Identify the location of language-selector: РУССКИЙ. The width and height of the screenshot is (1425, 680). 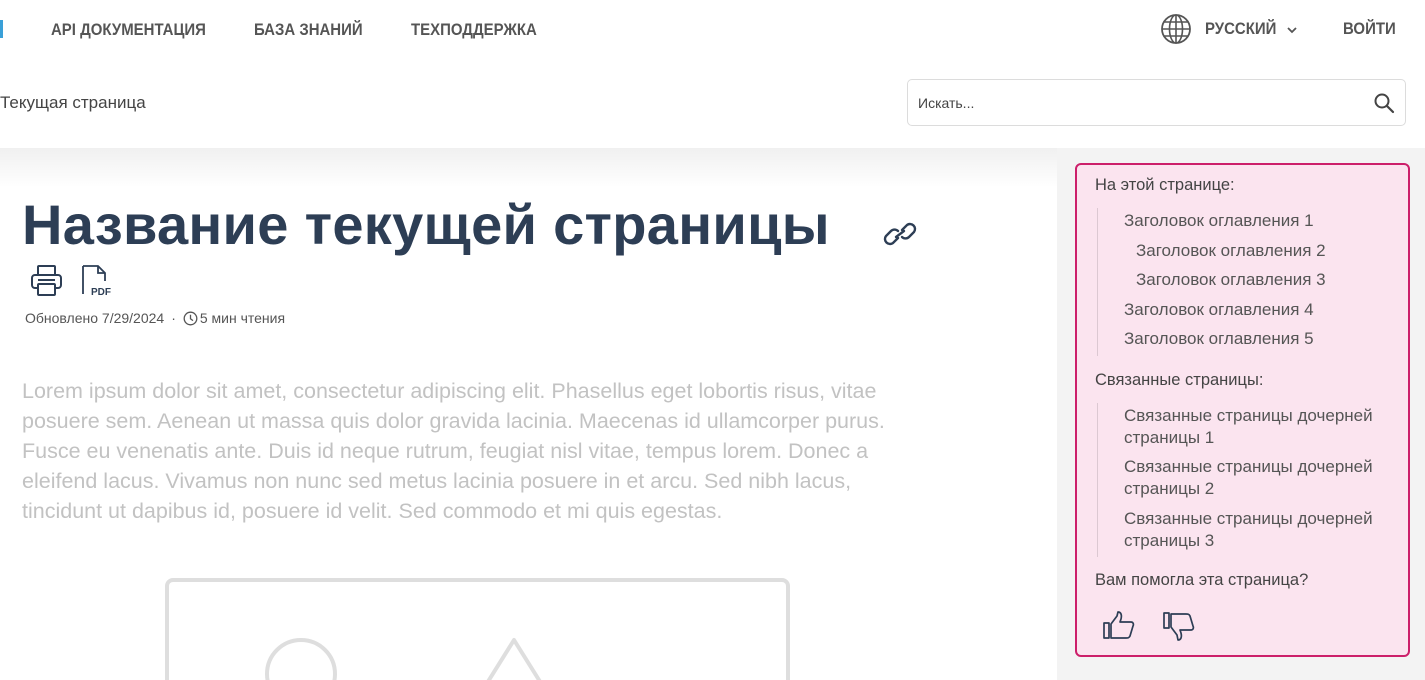
(1228, 29).